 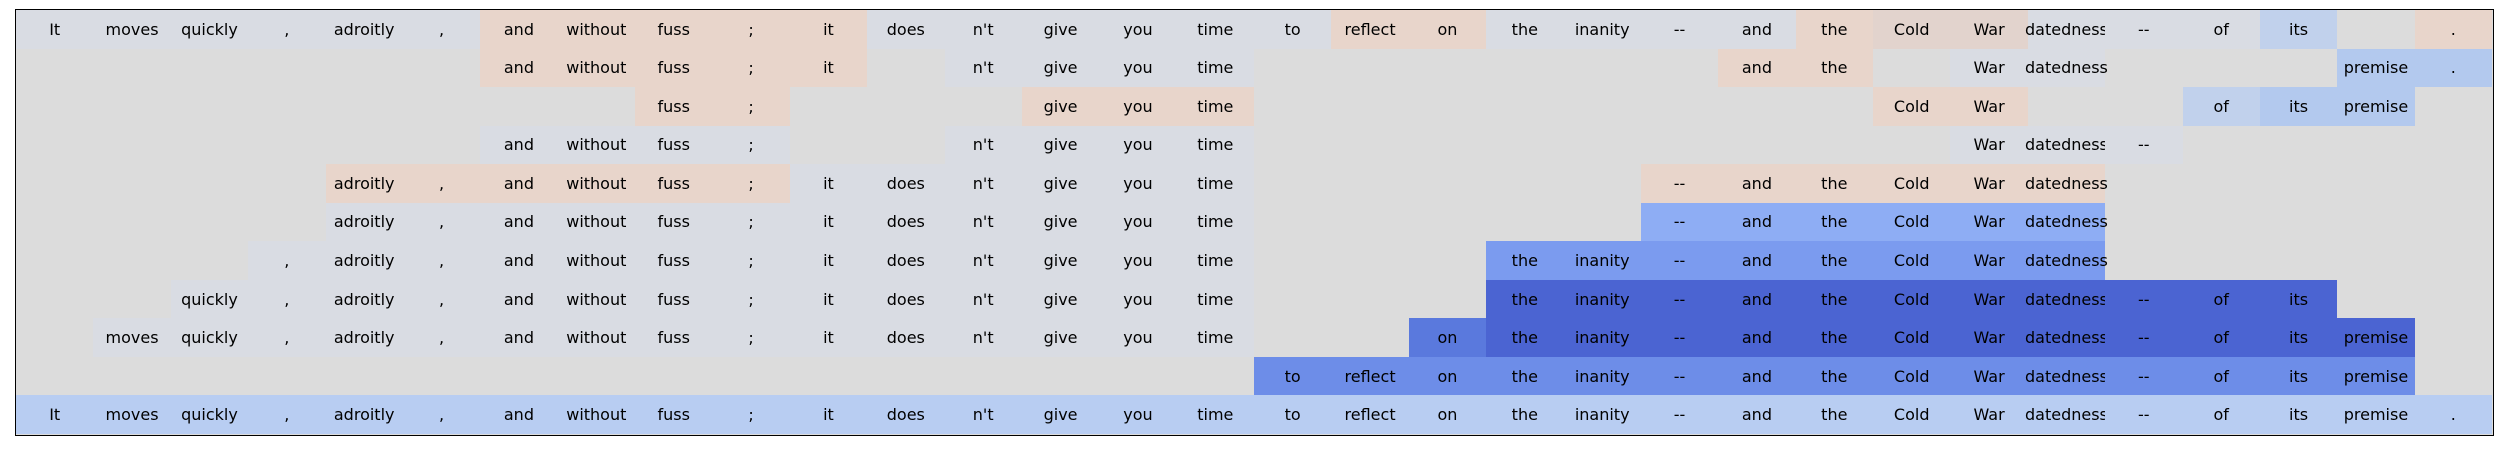 I want to click on token-cell: ., so click(x=2453, y=68).